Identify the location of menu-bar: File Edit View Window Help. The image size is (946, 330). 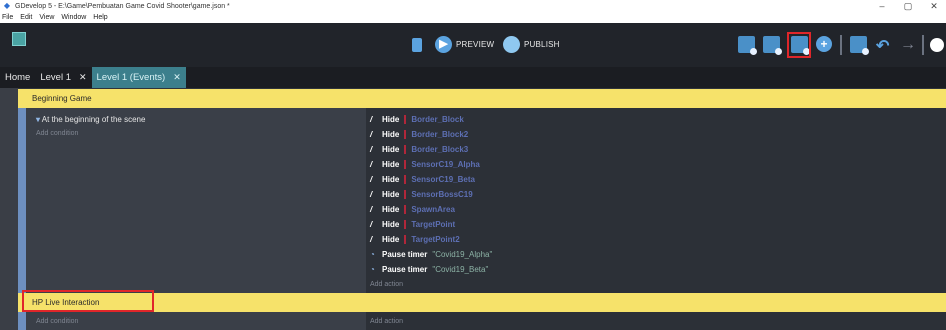
(473, 17).